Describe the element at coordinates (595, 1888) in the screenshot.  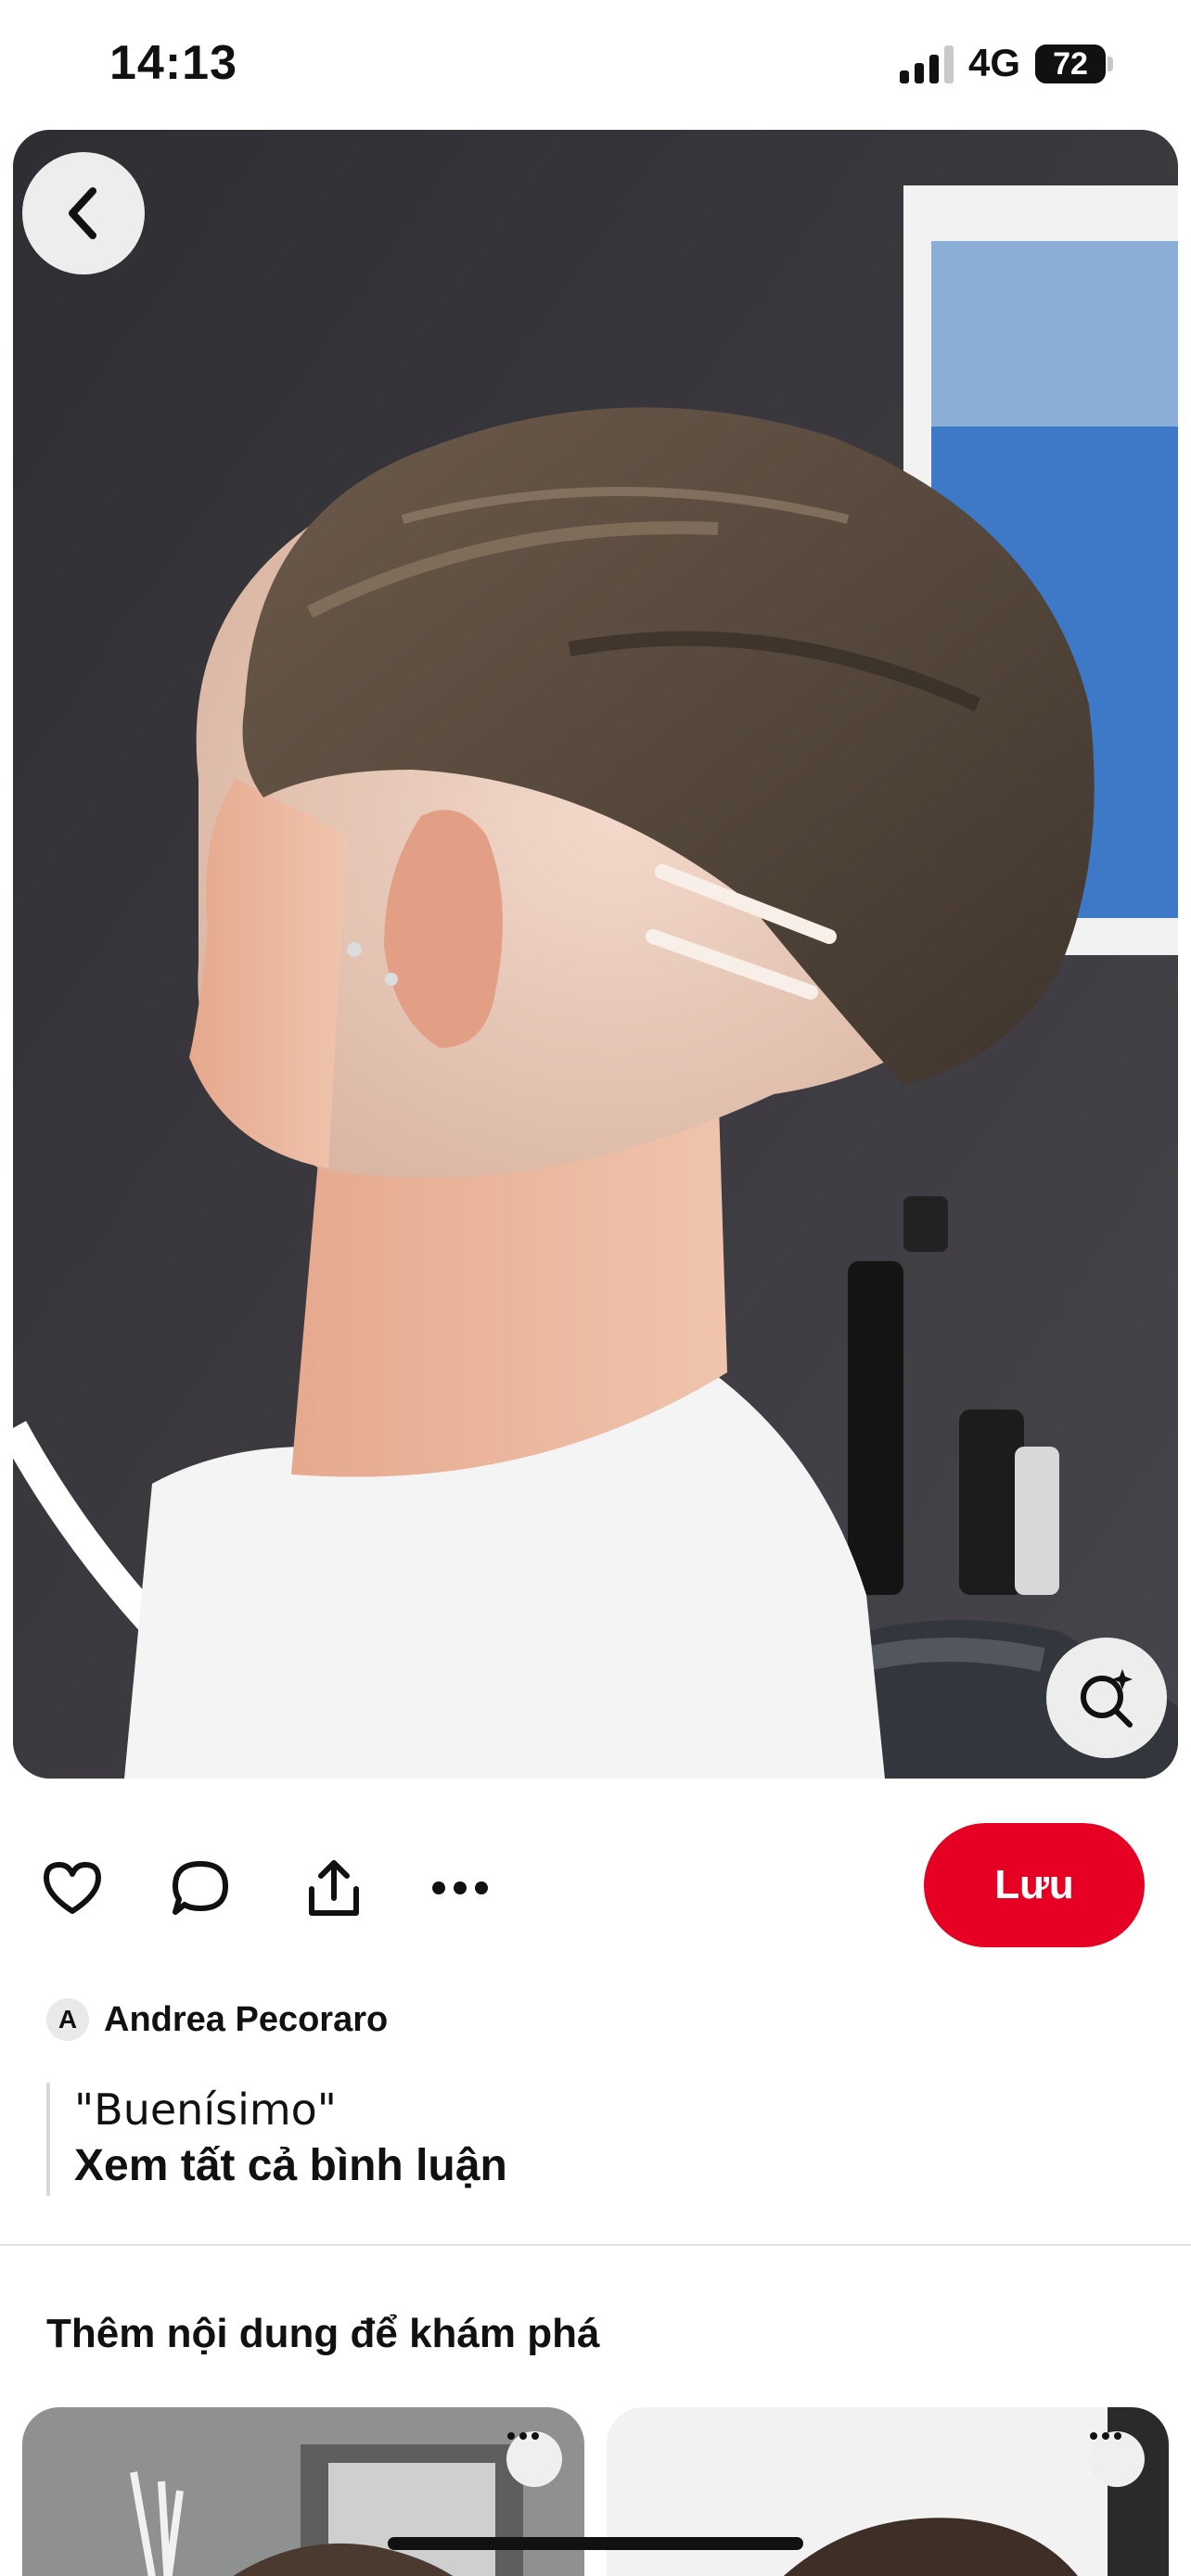
I see `action-bar: Lưu` at that location.